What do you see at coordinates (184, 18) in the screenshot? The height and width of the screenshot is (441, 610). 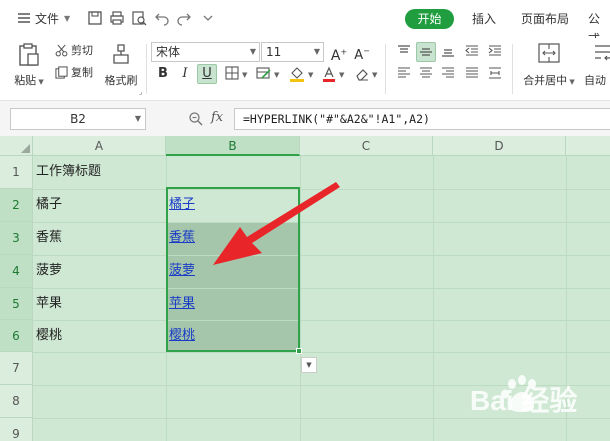 I see `redo-icon` at bounding box center [184, 18].